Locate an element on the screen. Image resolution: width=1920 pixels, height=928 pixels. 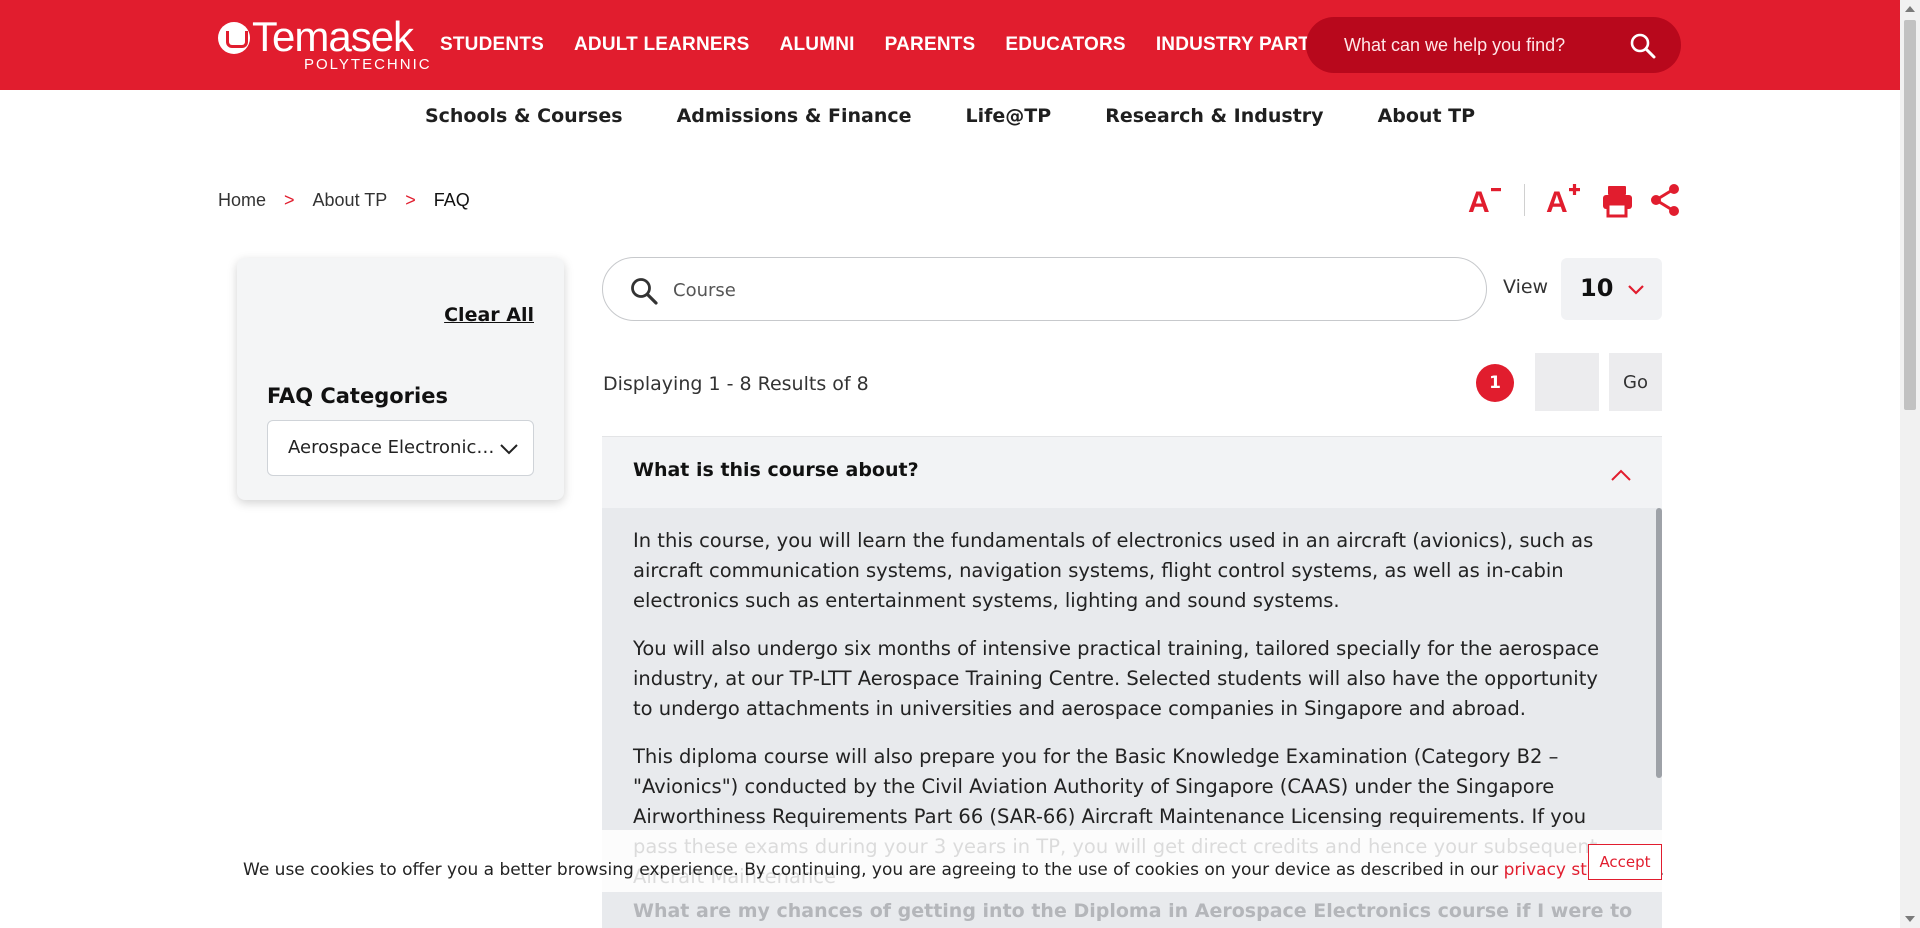
window-scrollbar is located at coordinates (1910, 464).